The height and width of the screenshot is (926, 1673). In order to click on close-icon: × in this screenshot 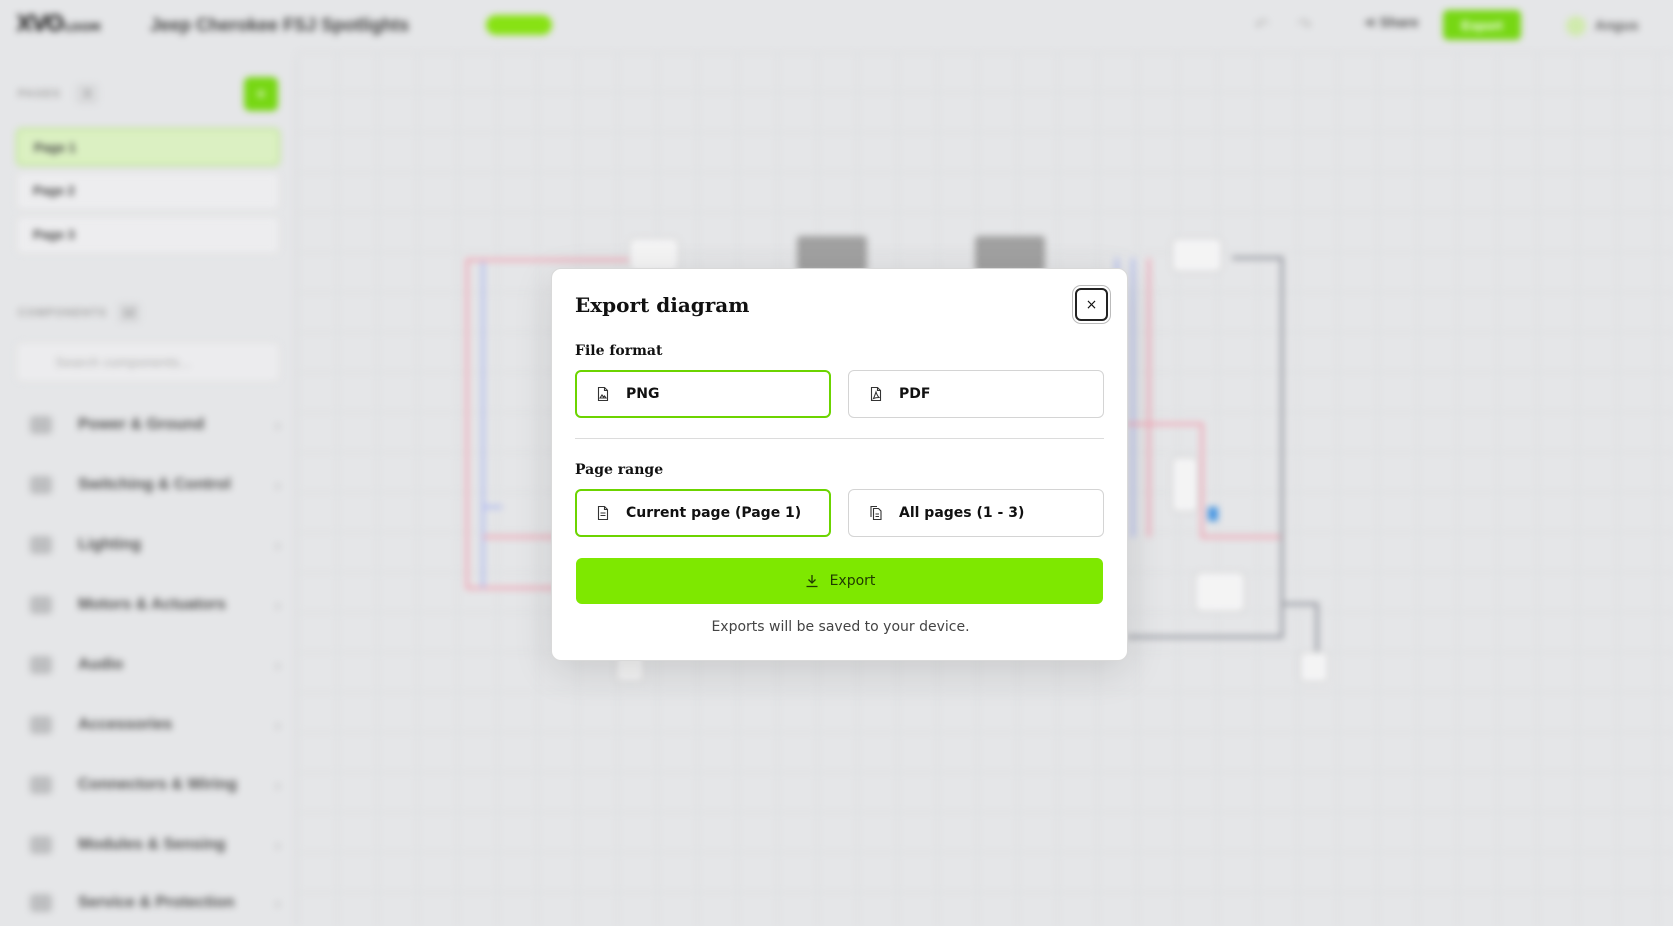, I will do `click(1091, 304)`.